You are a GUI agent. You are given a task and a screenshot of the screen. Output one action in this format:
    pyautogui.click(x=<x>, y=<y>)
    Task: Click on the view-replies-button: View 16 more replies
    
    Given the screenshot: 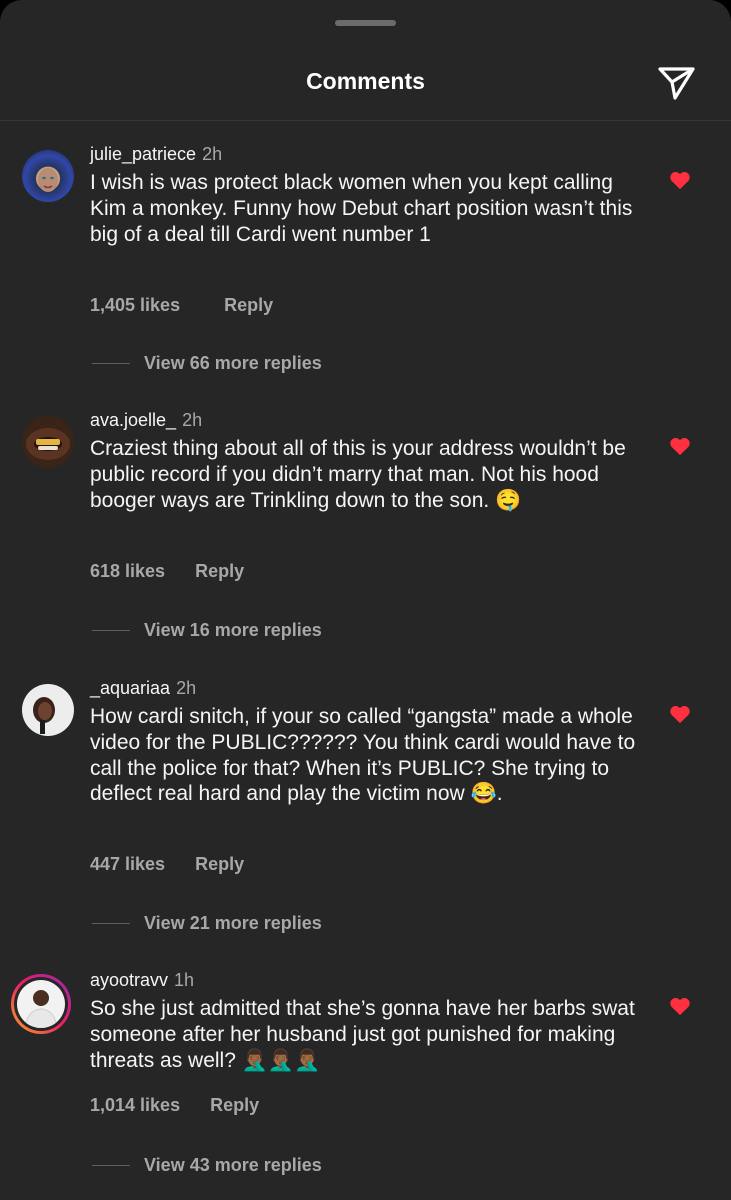 What is the action you would take?
    pyautogui.click(x=207, y=630)
    